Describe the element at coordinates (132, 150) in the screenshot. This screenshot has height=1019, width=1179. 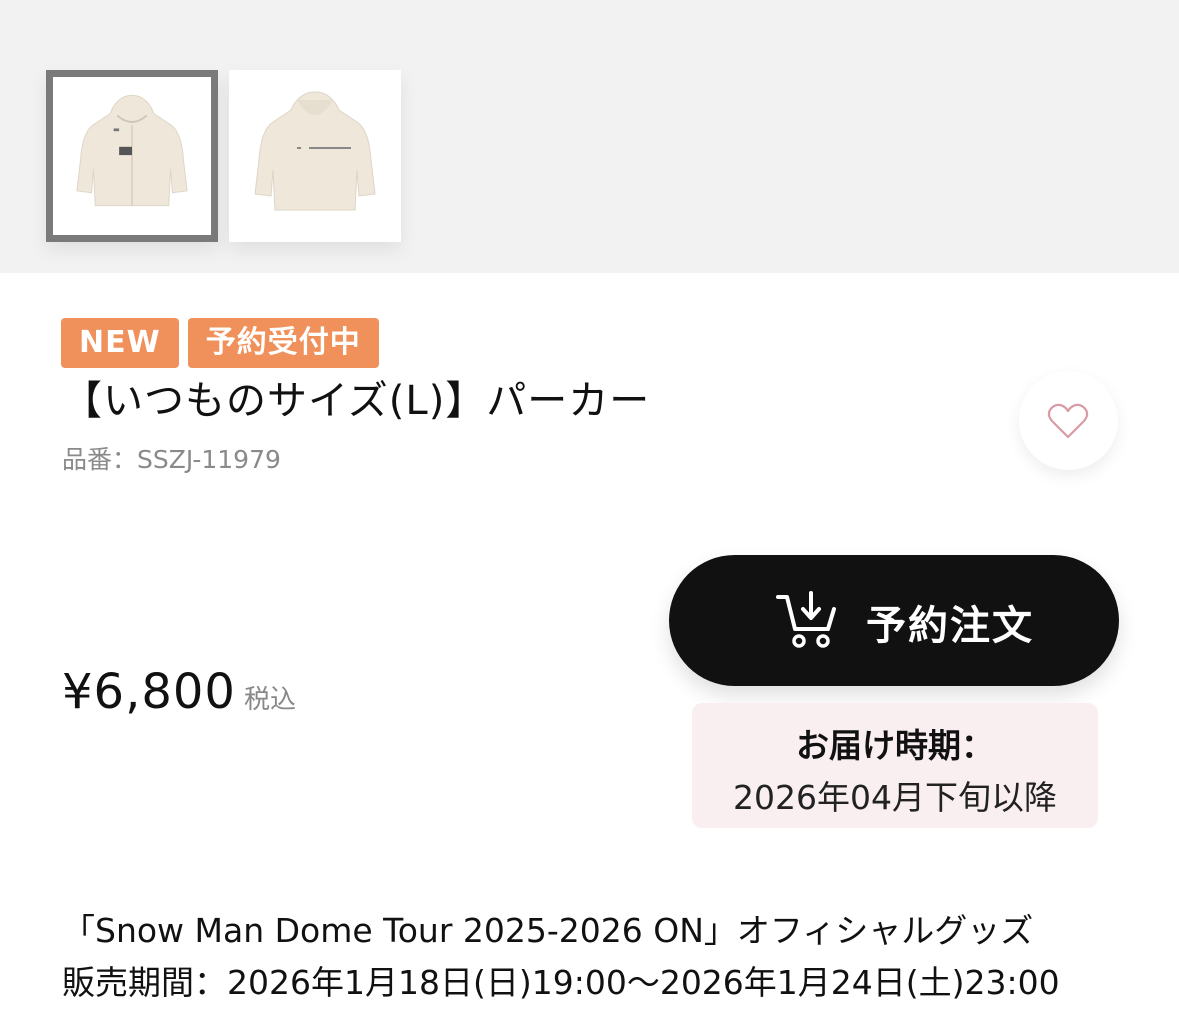
I see `hoodie-front-image` at that location.